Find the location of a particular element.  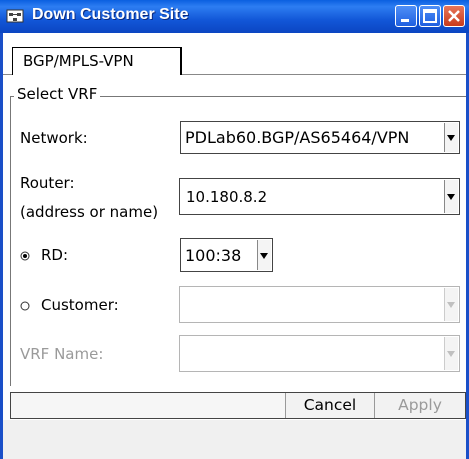

customer-label: Customer: is located at coordinates (80, 305).